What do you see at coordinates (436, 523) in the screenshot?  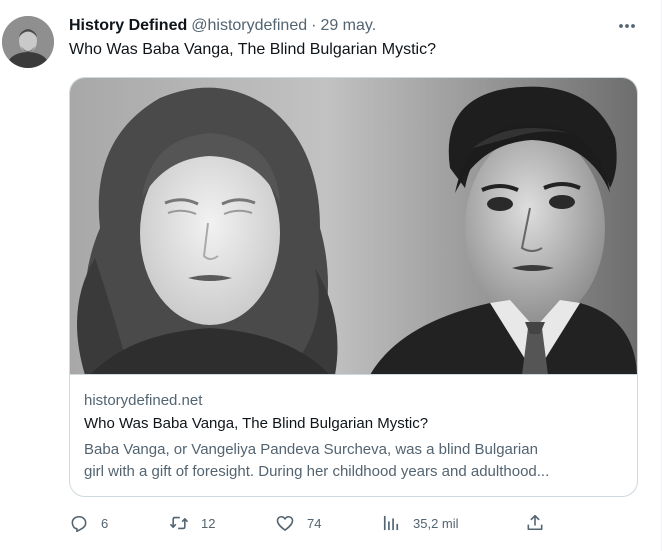 I see `views-count: 35,2 mil` at bounding box center [436, 523].